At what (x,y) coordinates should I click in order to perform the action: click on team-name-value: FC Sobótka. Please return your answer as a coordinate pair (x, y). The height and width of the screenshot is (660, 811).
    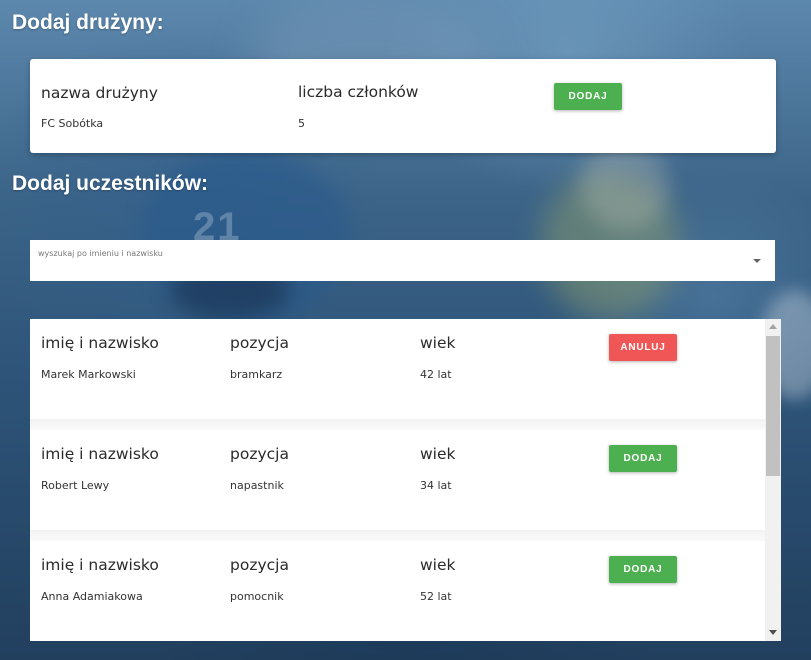
    Looking at the image, I should click on (72, 123).